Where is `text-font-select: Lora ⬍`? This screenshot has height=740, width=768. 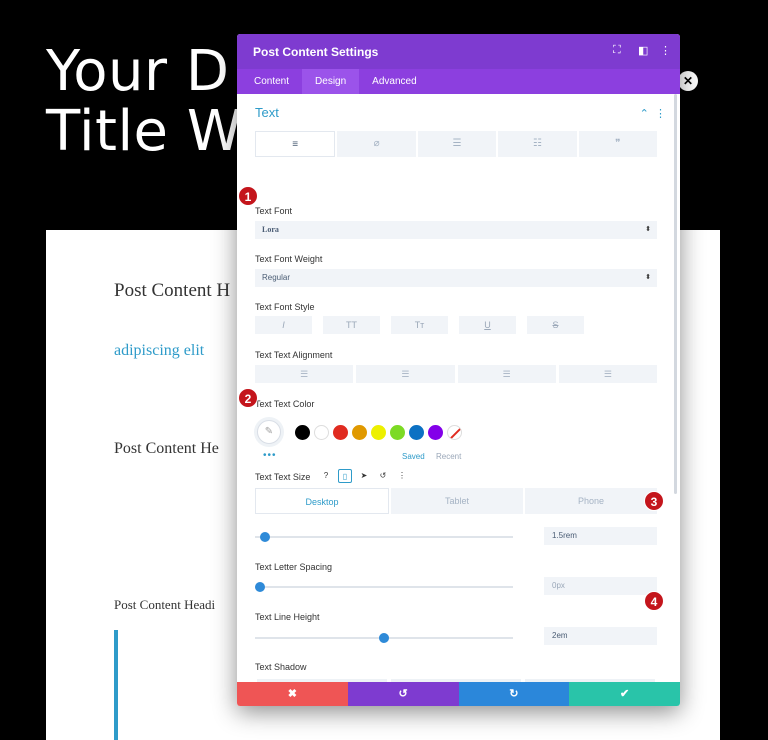 text-font-select: Lora ⬍ is located at coordinates (456, 230).